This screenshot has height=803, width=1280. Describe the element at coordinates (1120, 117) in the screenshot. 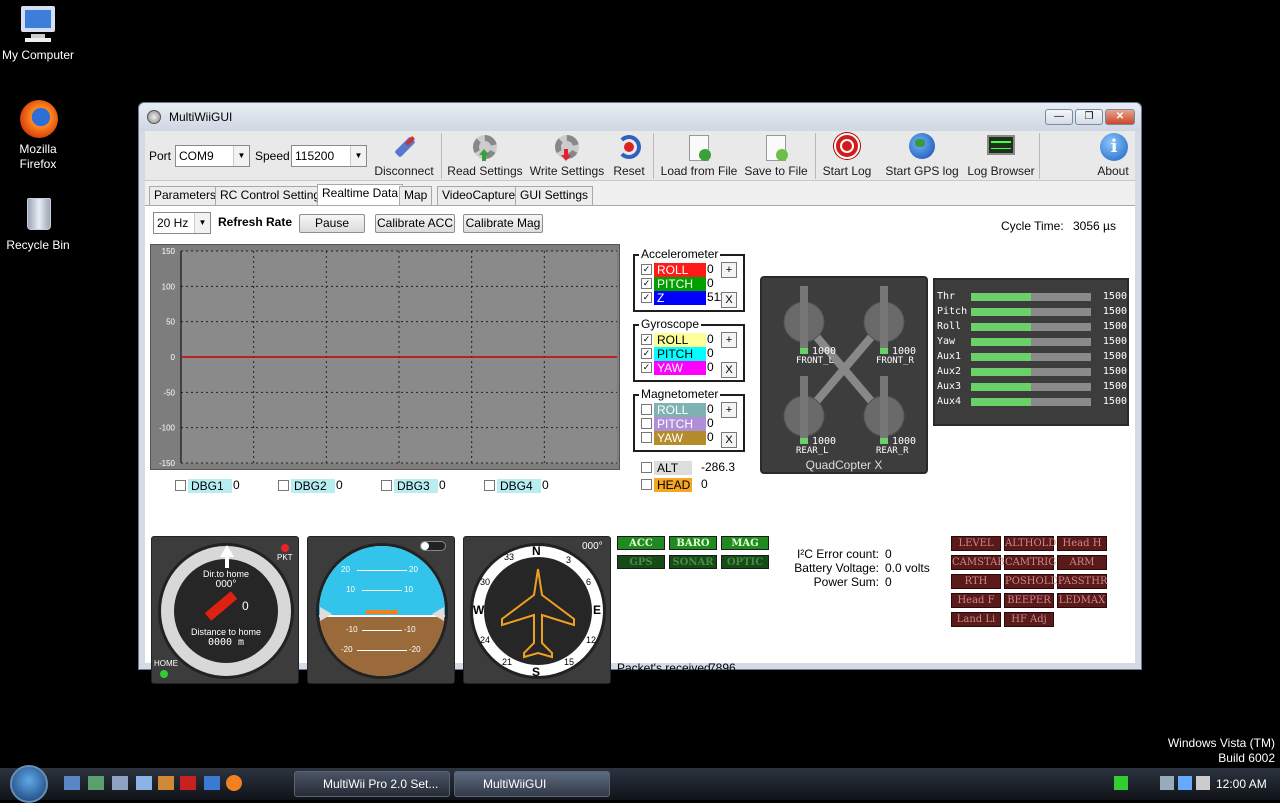

I see `close-button: ✕` at that location.